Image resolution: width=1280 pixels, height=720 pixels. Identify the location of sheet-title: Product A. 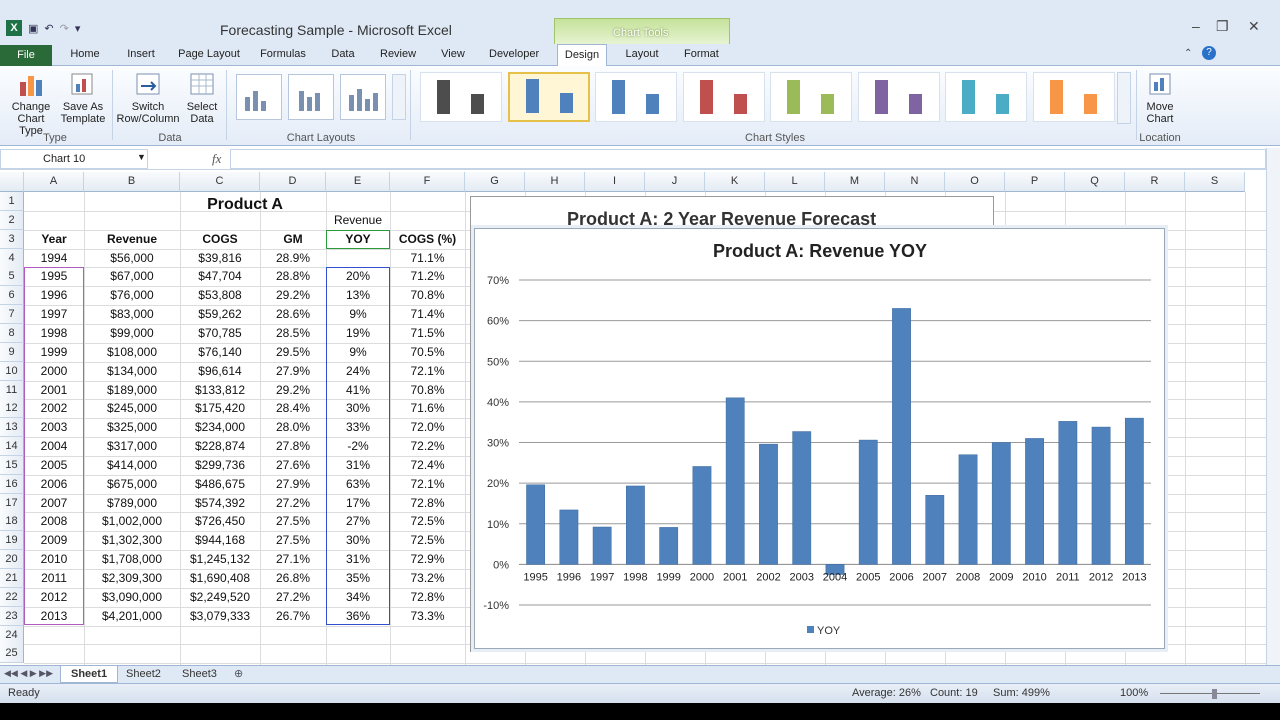
(245, 205).